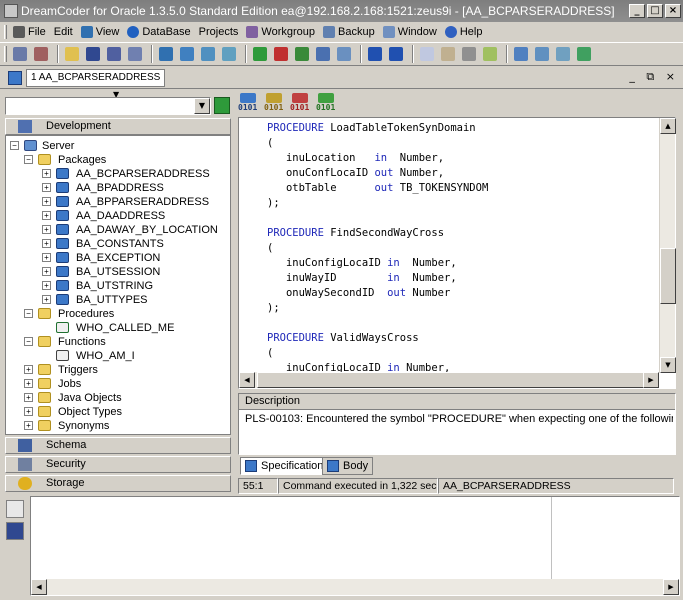  I want to click on code-line: inuConfigLocaID in Number,, so click(362, 263).